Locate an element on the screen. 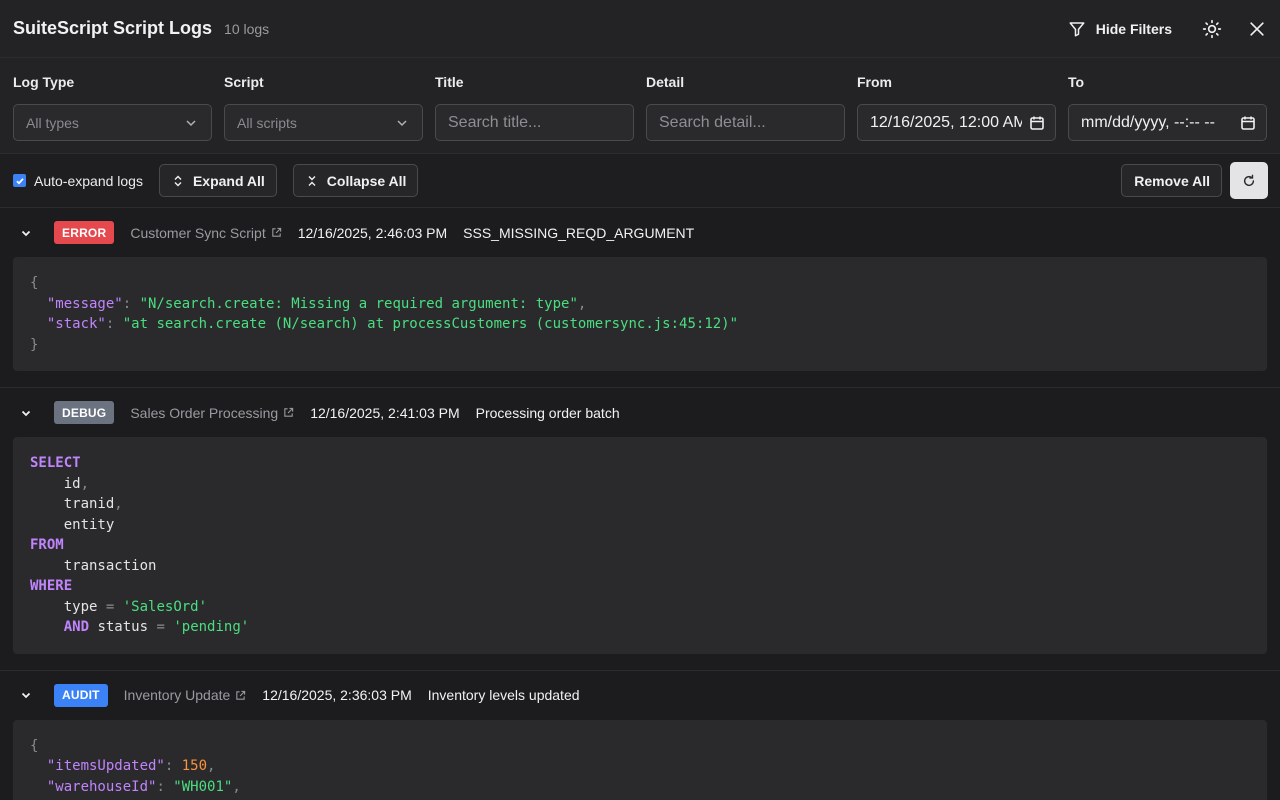 This screenshot has width=1280, height=800. refresh-icon is located at coordinates (1249, 180).